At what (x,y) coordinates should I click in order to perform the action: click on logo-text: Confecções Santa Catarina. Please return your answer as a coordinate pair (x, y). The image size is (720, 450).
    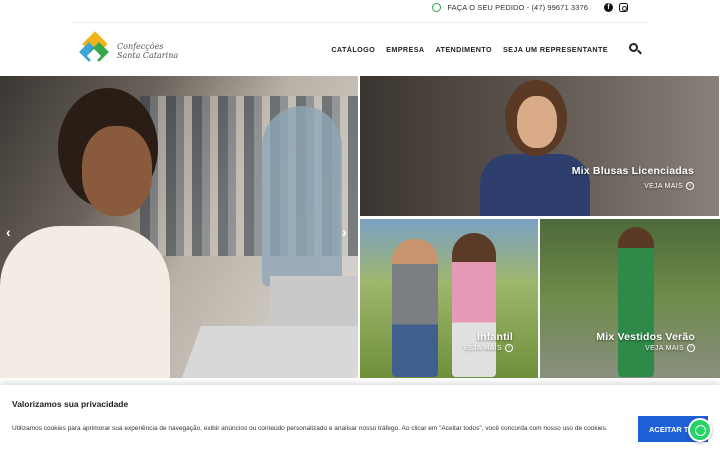
    Looking at the image, I should click on (147, 51).